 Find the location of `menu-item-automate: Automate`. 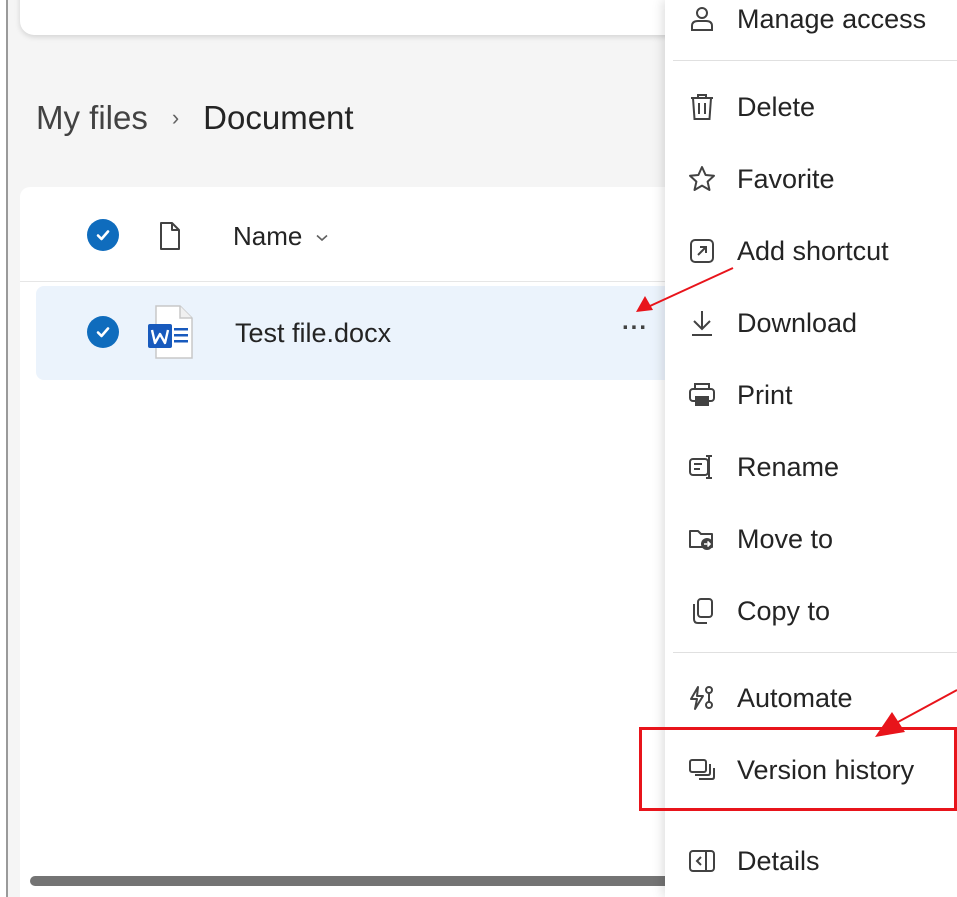

menu-item-automate: Automate is located at coordinates (811, 698).